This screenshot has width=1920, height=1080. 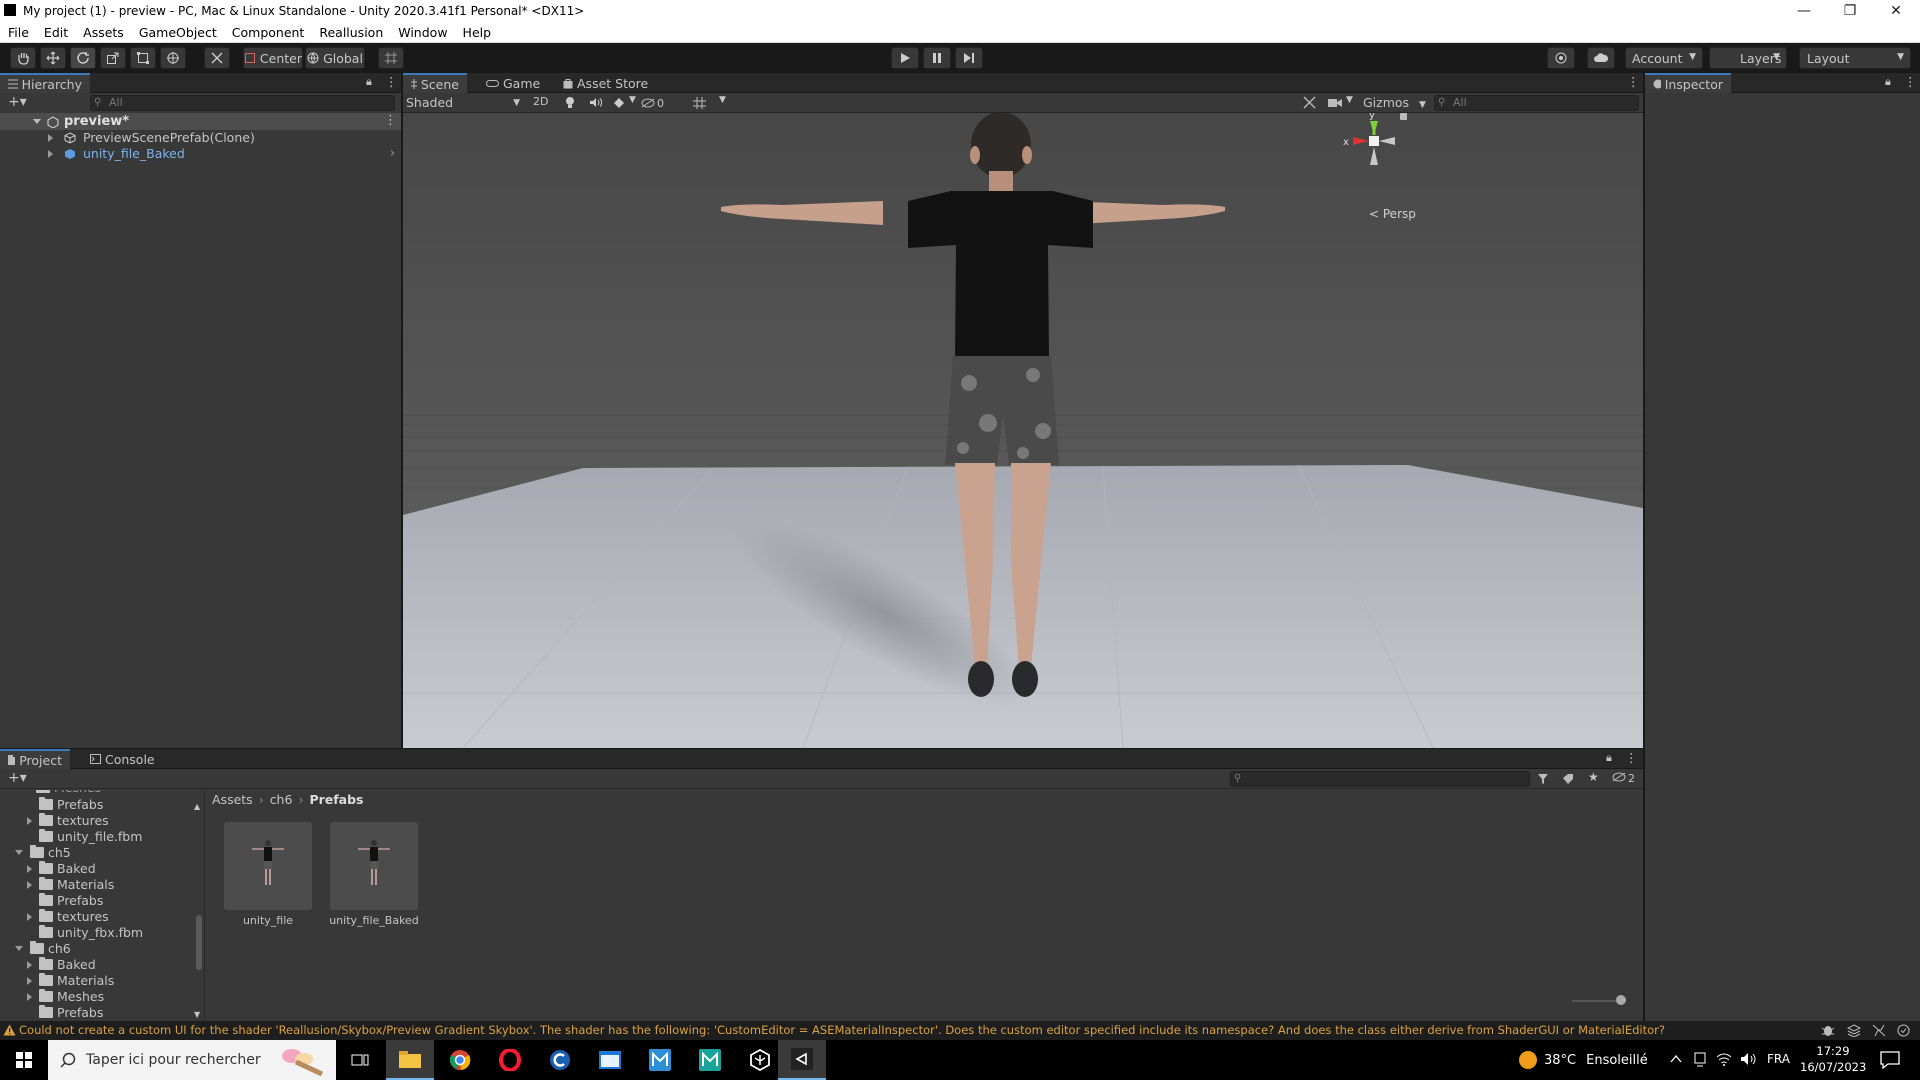 What do you see at coordinates (699, 103) in the screenshot?
I see `grid-toggle-icon` at bounding box center [699, 103].